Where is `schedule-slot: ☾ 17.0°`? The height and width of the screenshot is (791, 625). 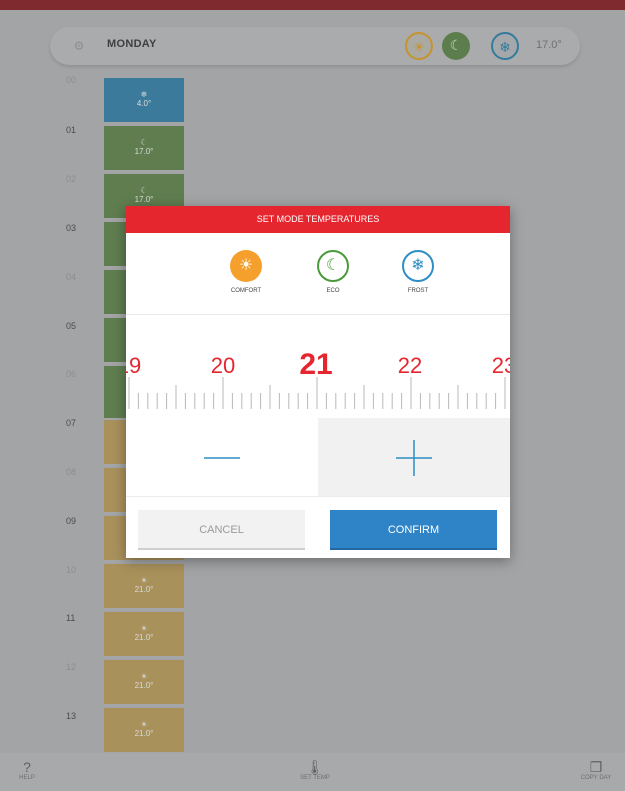
schedule-slot: ☾ 17.0° is located at coordinates (144, 149).